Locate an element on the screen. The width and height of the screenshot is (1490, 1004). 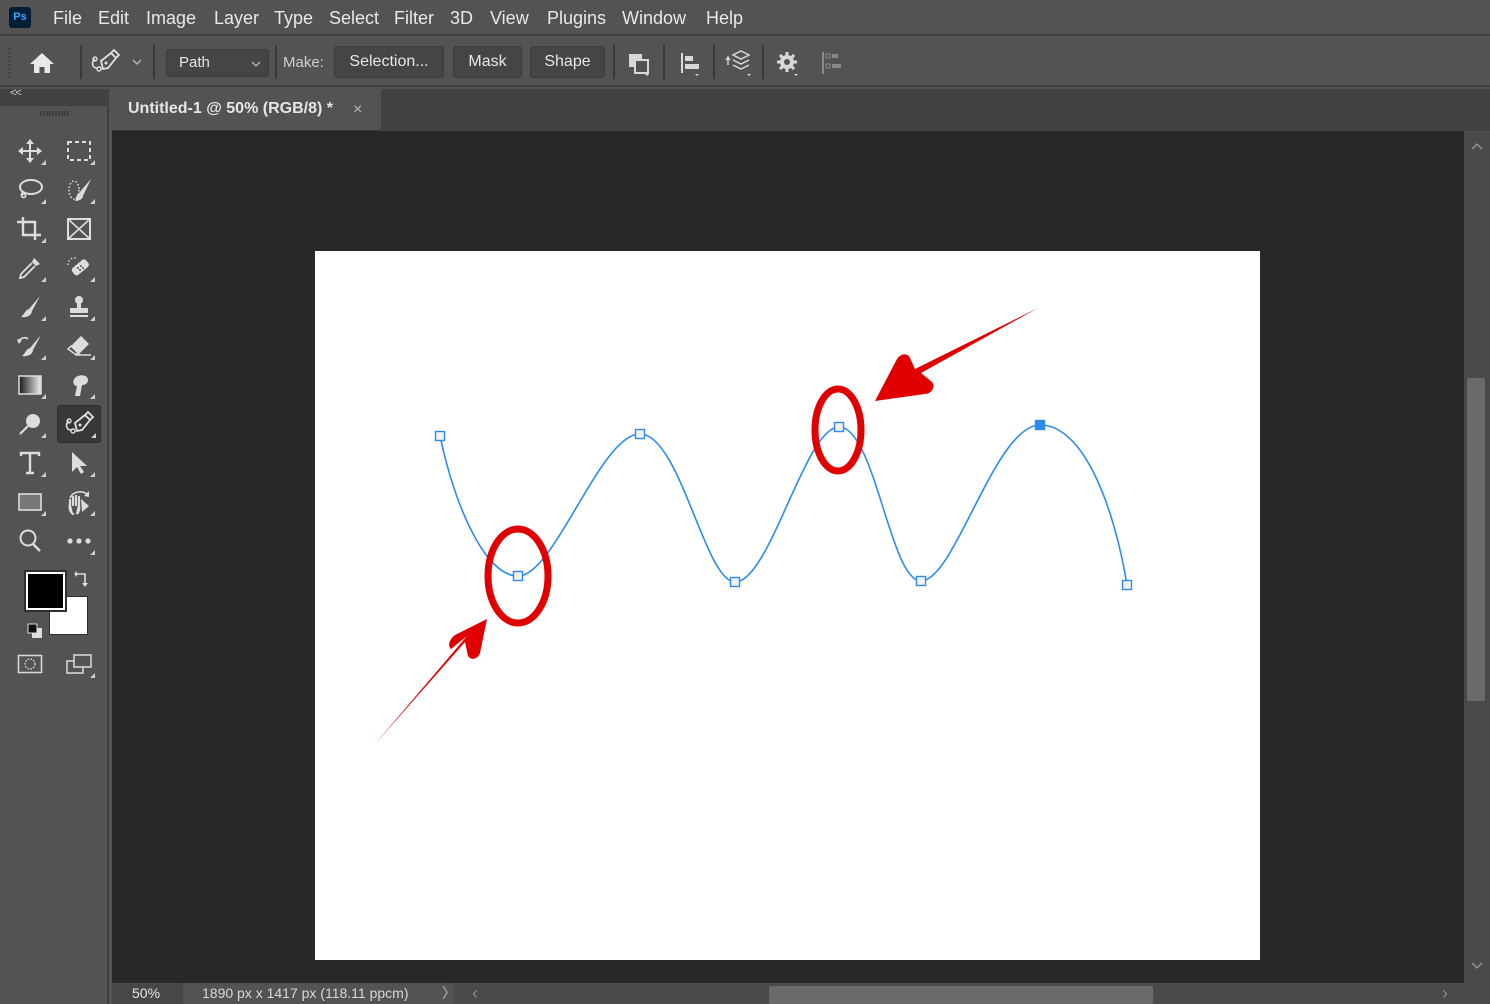
screen-mode-icon is located at coordinates (79, 664).